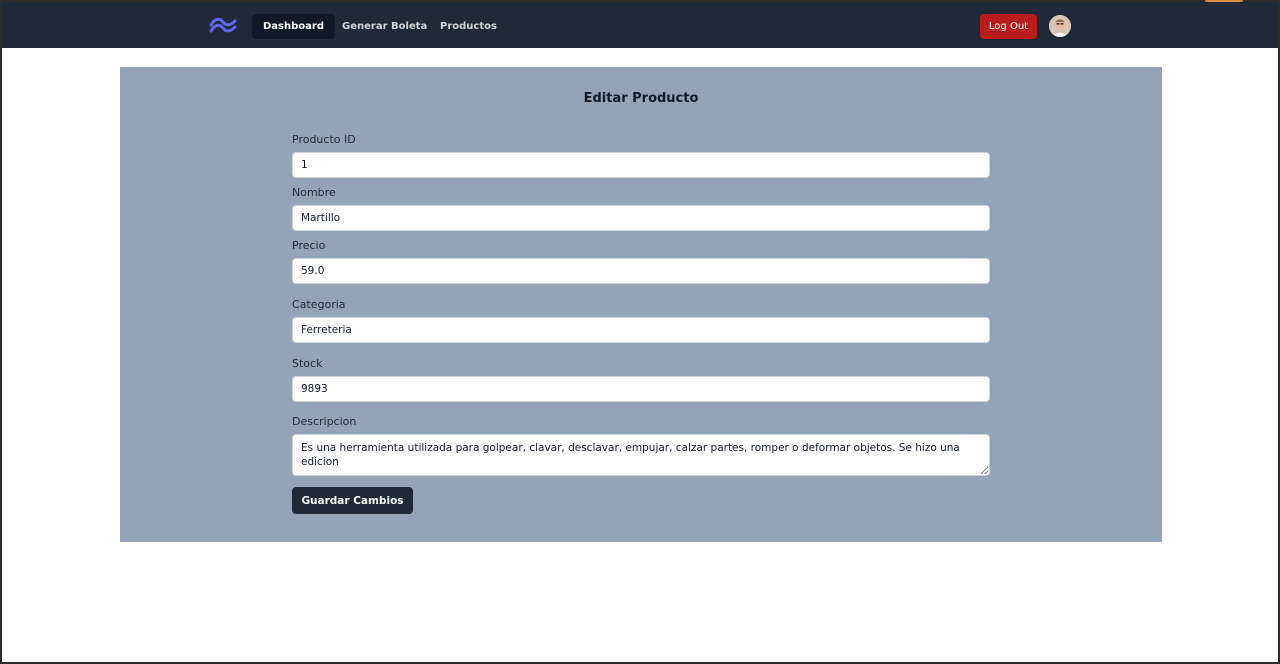 This screenshot has height=664, width=1280. I want to click on nombre-input, so click(641, 218).